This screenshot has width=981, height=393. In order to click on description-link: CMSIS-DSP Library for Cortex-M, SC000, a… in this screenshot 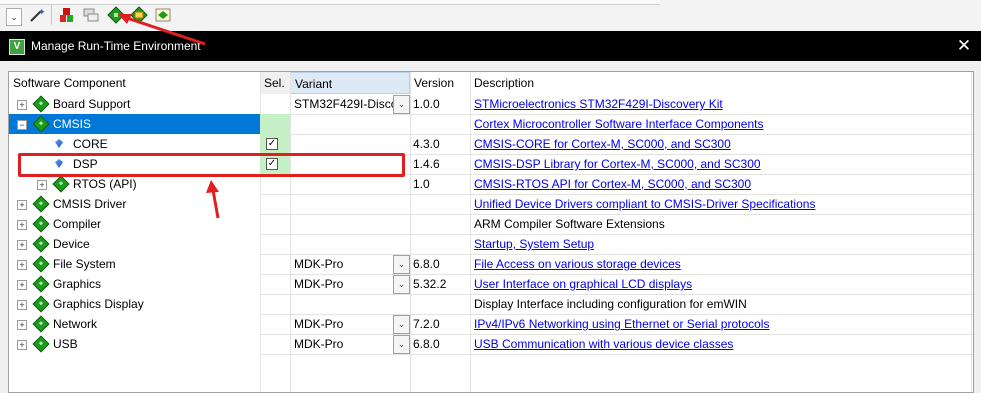, I will do `click(617, 164)`.